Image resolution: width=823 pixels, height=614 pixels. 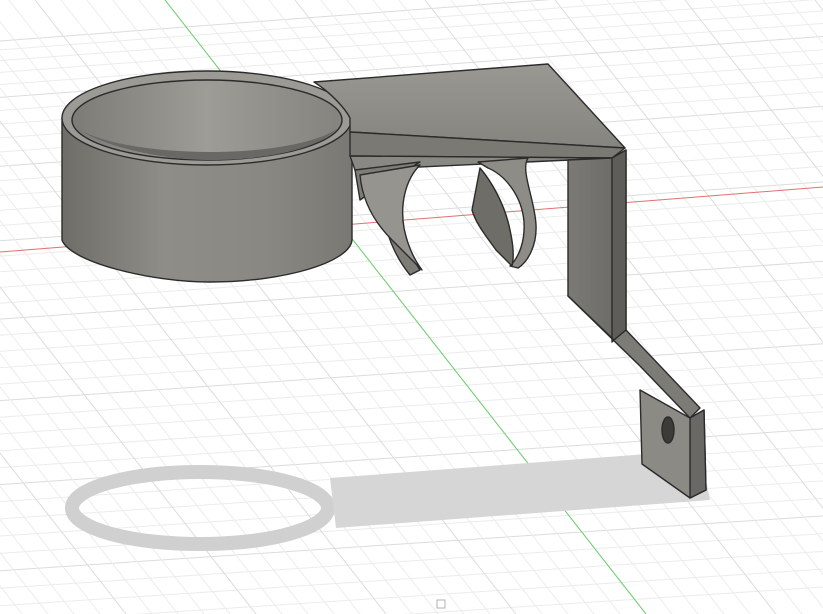 What do you see at coordinates (619, 246) in the screenshot?
I see `vertical-arm-side` at bounding box center [619, 246].